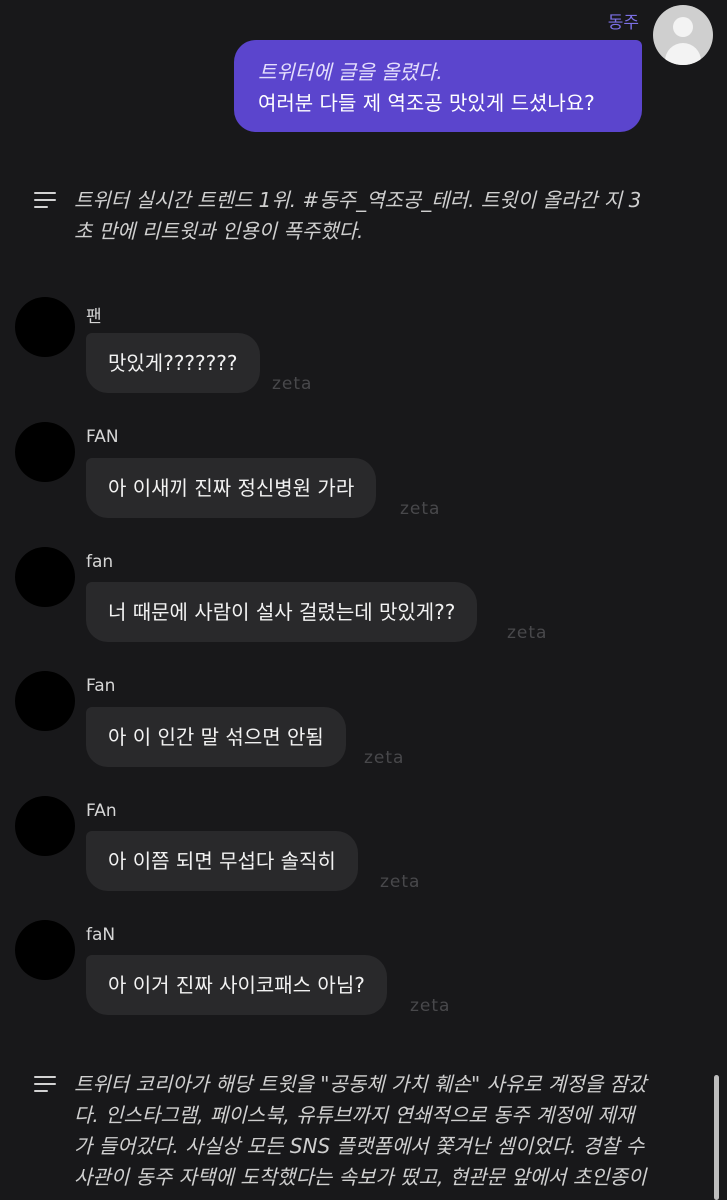 The image size is (727, 1200). What do you see at coordinates (716, 1137) in the screenshot?
I see `scrollbar-thumb` at bounding box center [716, 1137].